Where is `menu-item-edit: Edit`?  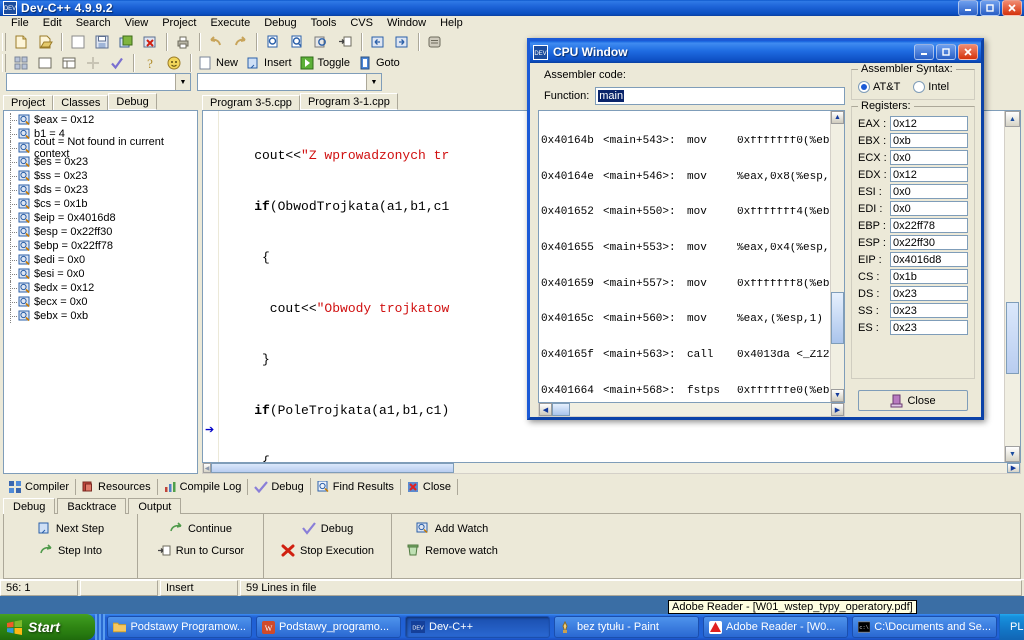 menu-item-edit: Edit is located at coordinates (52, 23).